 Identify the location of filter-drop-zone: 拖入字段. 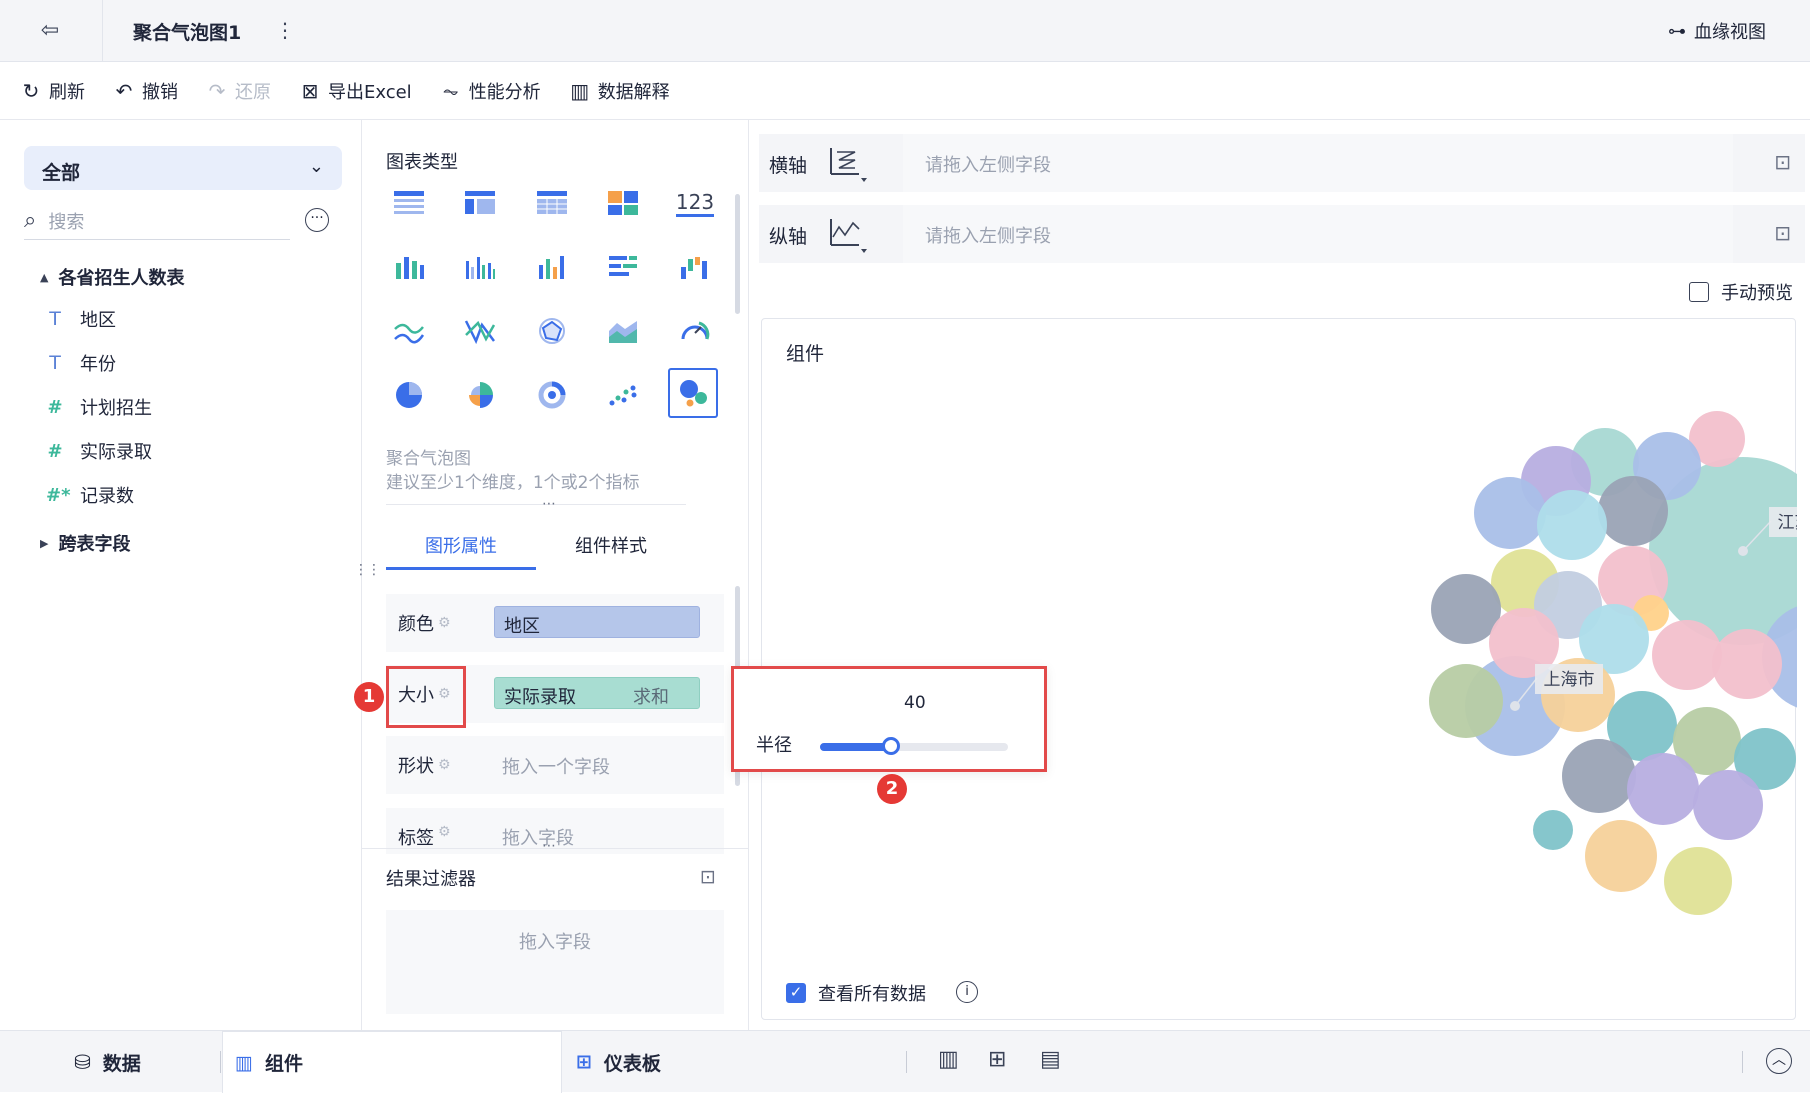
(555, 962).